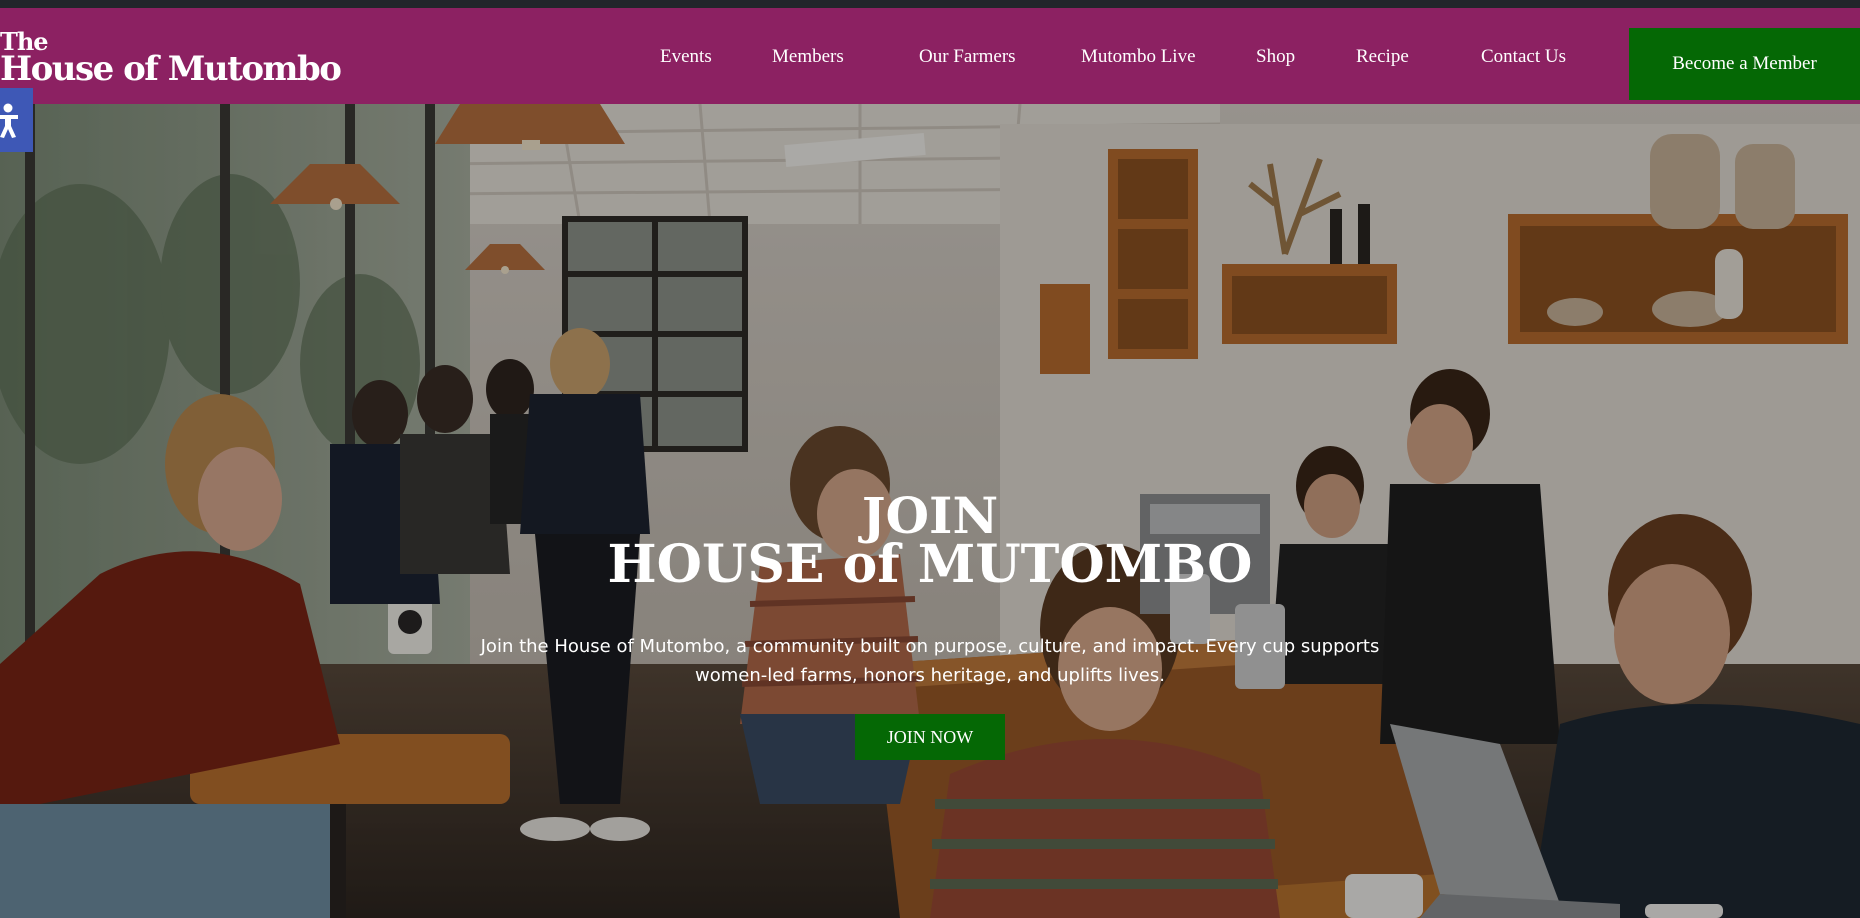  I want to click on nav-our-farmers: Our Farmers, so click(967, 57).